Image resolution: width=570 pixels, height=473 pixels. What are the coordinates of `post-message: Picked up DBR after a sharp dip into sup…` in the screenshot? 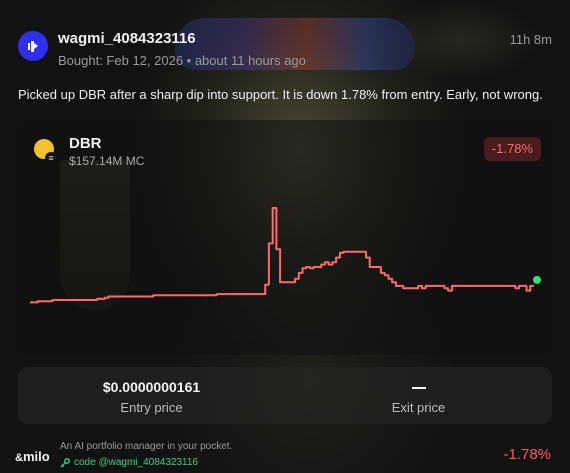 It's located at (280, 94).